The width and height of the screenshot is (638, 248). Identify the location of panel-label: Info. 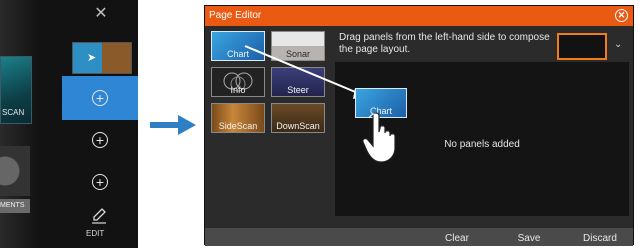
(238, 90).